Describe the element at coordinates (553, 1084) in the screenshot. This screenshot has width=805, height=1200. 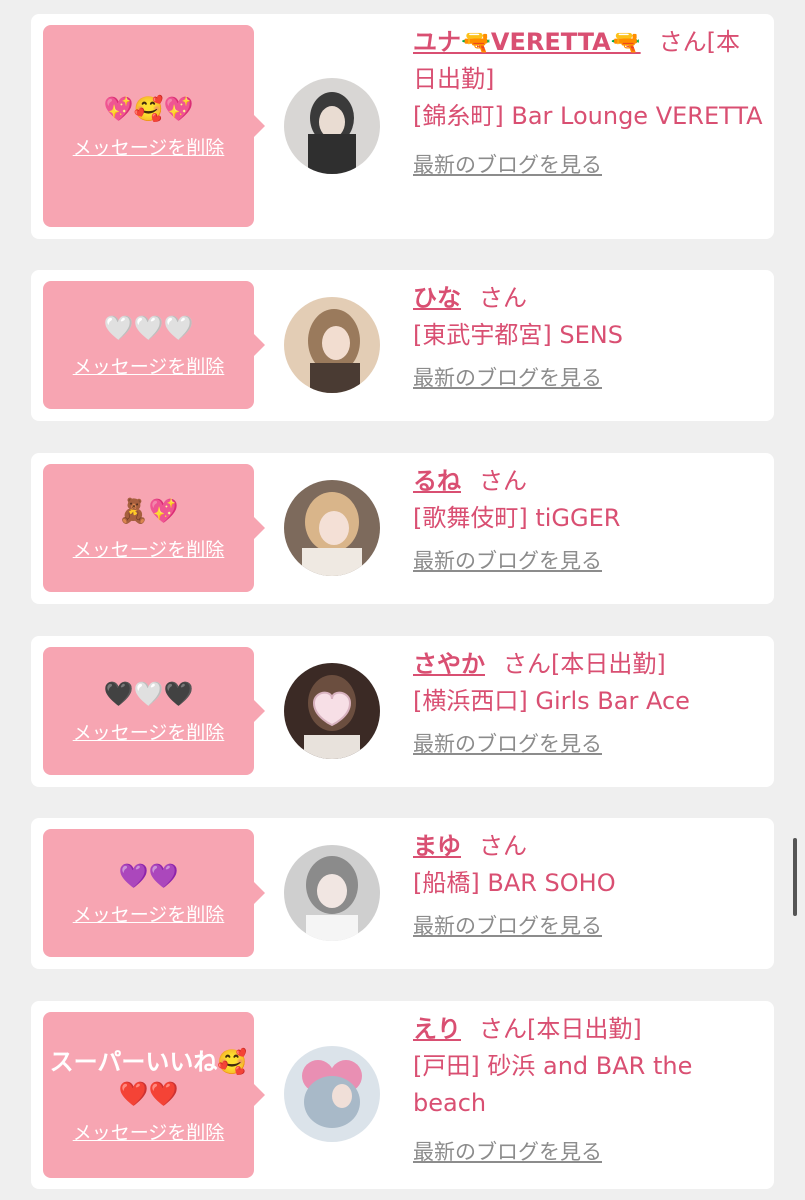
I see `location-text: [戸田] 砂浜 and BAR the beach` at that location.